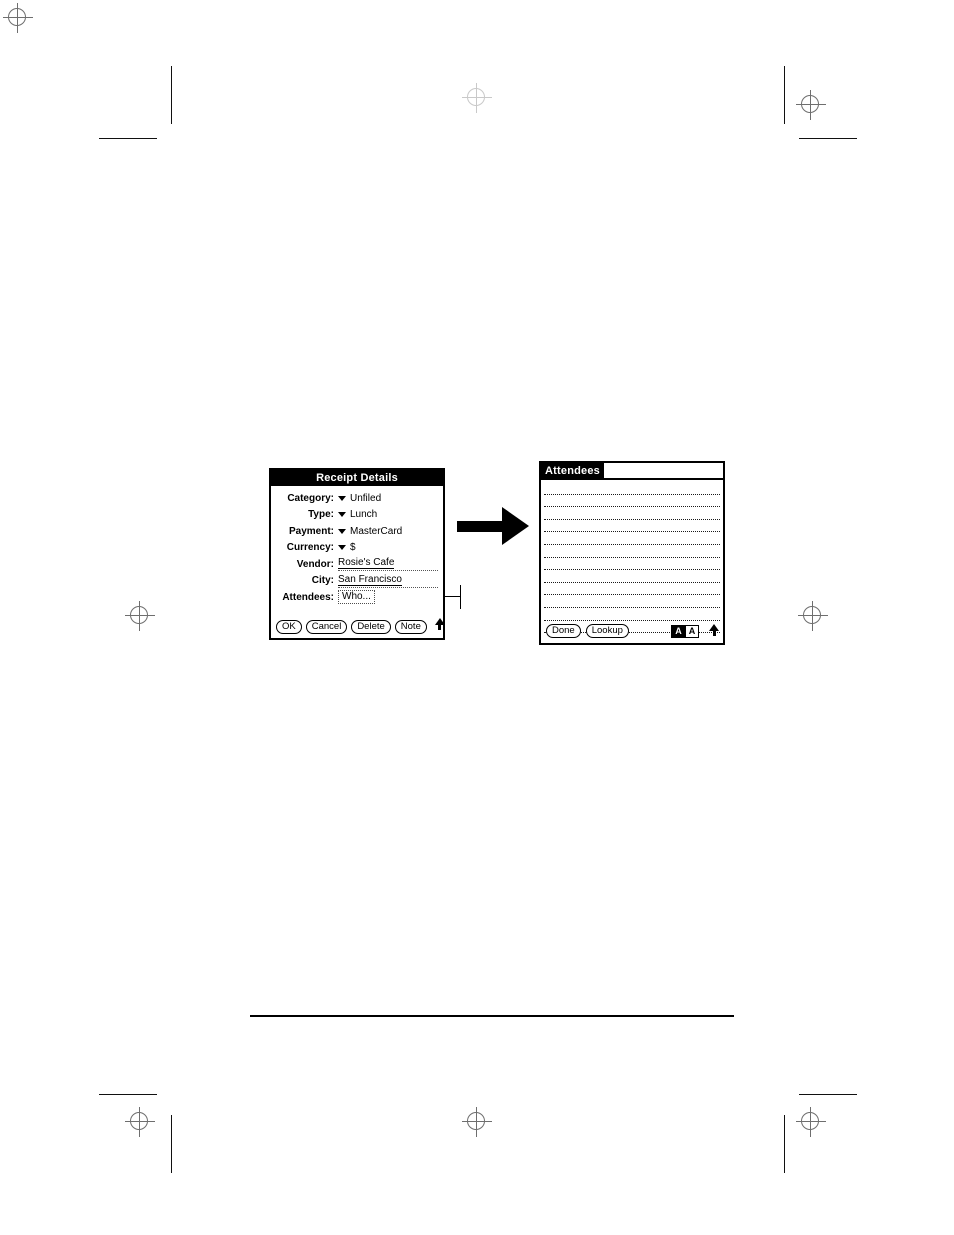 The width and height of the screenshot is (954, 1235). I want to click on up-arrow-icon, so click(714, 631).